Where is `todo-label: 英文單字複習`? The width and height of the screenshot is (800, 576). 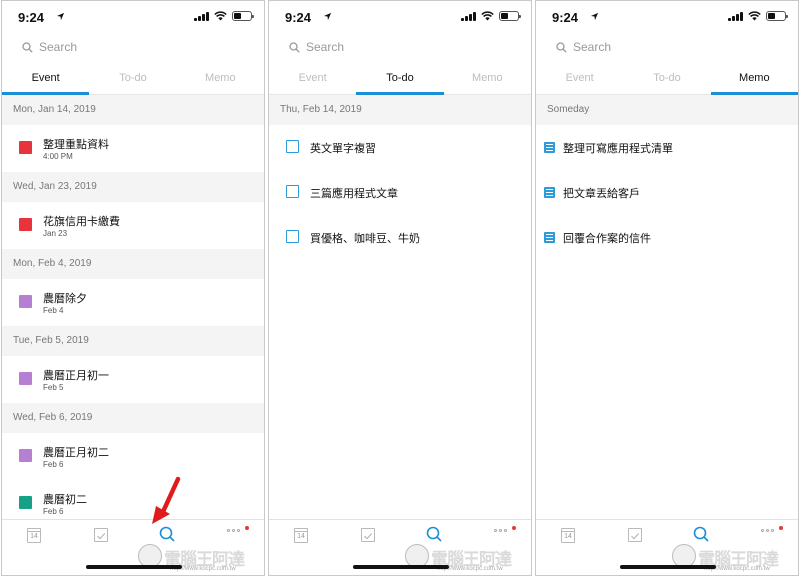 todo-label: 英文單字複習 is located at coordinates (343, 149).